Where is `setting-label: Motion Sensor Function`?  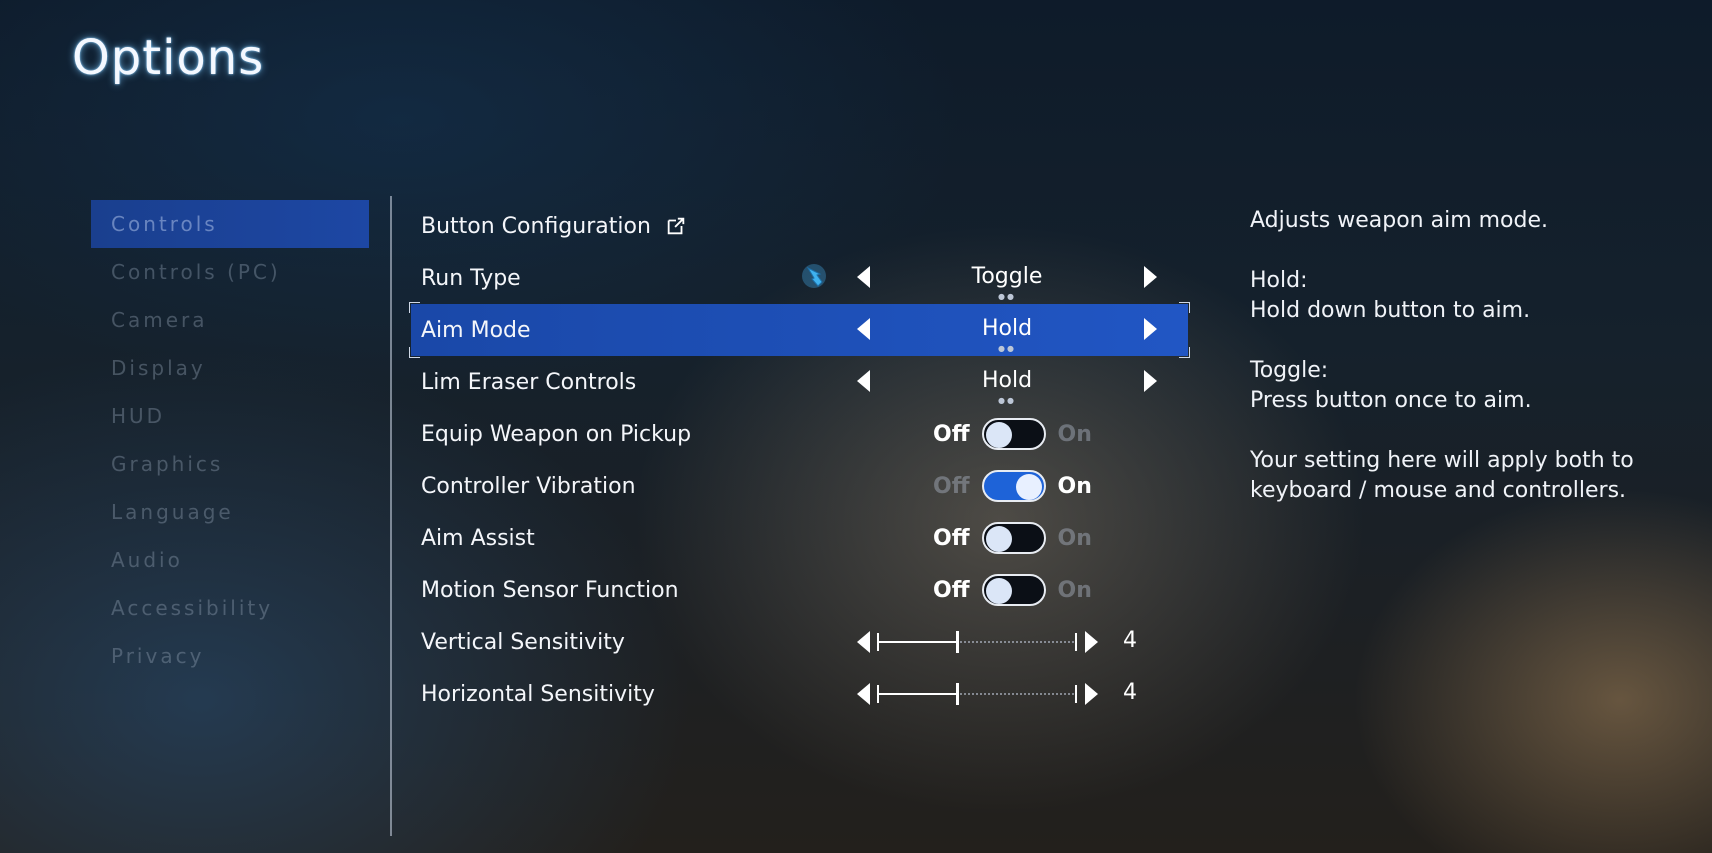 setting-label: Motion Sensor Function is located at coordinates (550, 590).